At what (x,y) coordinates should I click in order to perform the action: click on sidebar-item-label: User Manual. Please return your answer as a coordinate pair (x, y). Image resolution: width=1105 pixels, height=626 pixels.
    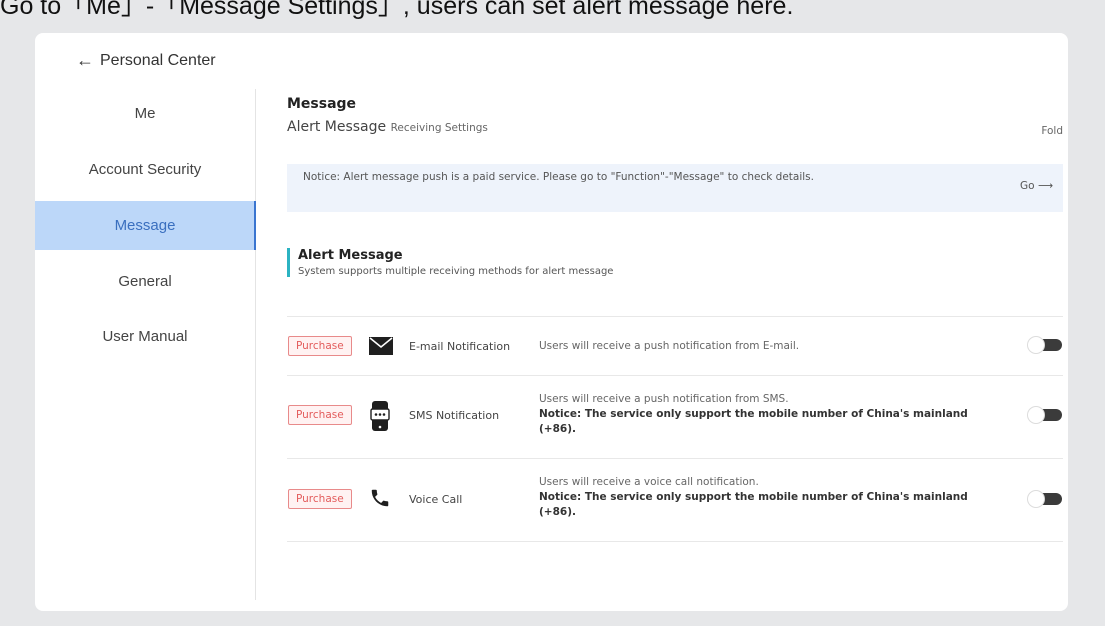
    Looking at the image, I should click on (145, 336).